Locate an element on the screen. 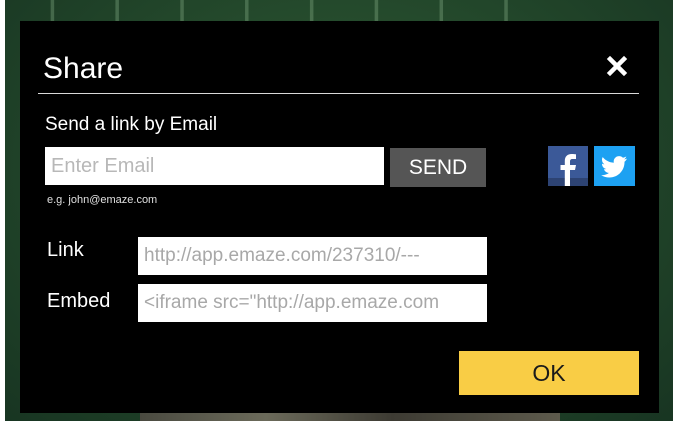 This screenshot has height=421, width=673. send-button: SEND is located at coordinates (438, 167).